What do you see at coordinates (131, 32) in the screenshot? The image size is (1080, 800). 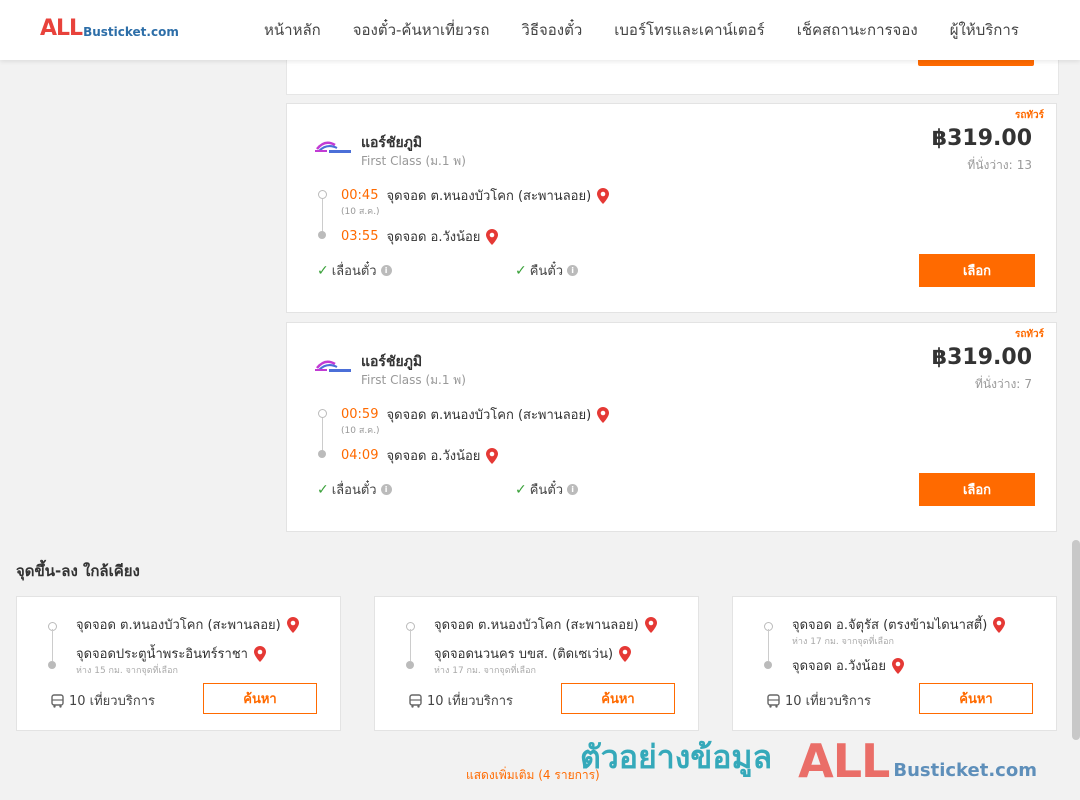 I see `logo-busticket-text: Busticket.com` at bounding box center [131, 32].